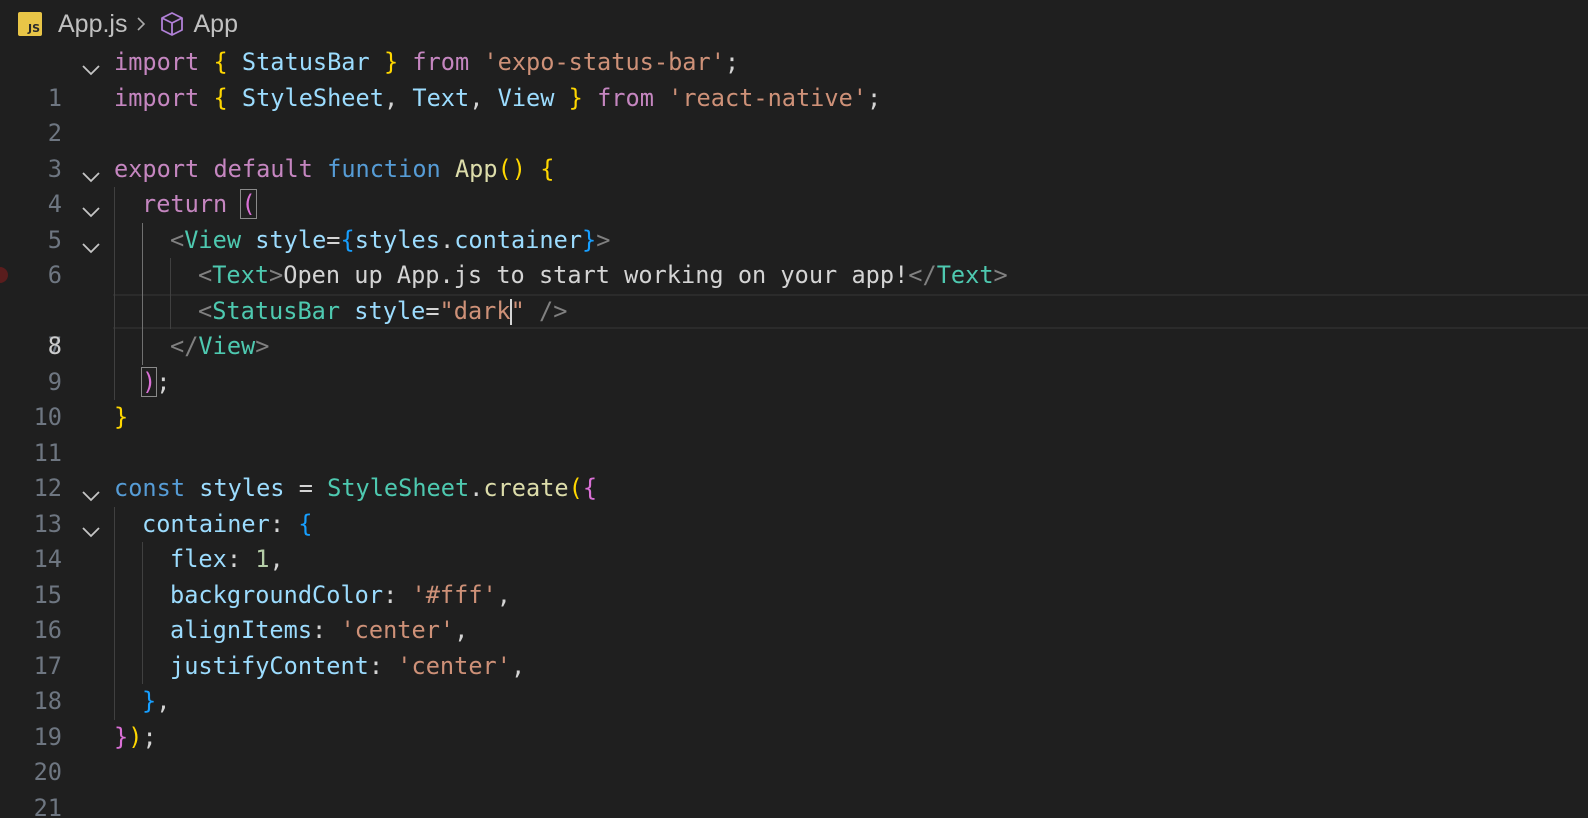 This screenshot has height=818, width=1588. What do you see at coordinates (215, 24) in the screenshot?
I see `breadcrumb-symbol: App` at bounding box center [215, 24].